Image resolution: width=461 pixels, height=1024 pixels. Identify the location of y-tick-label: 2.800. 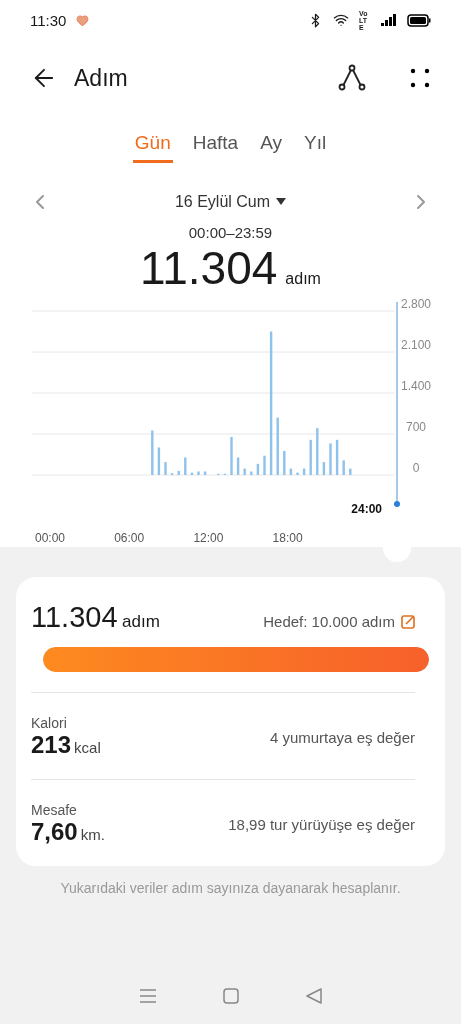
(416, 304).